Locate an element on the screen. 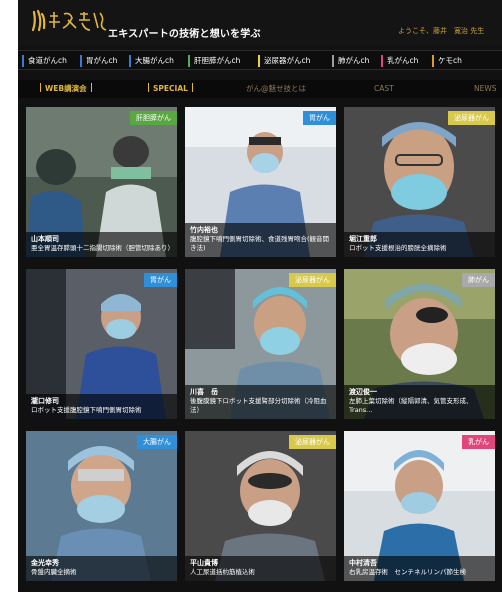  surgeon-name: 渡辺俊一 is located at coordinates (363, 392).